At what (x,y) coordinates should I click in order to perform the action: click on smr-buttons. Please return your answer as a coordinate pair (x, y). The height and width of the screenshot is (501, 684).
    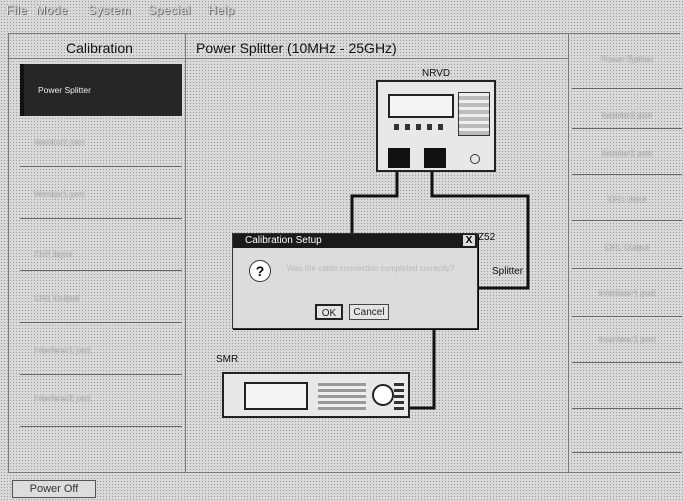
    Looking at the image, I should click on (399, 395).